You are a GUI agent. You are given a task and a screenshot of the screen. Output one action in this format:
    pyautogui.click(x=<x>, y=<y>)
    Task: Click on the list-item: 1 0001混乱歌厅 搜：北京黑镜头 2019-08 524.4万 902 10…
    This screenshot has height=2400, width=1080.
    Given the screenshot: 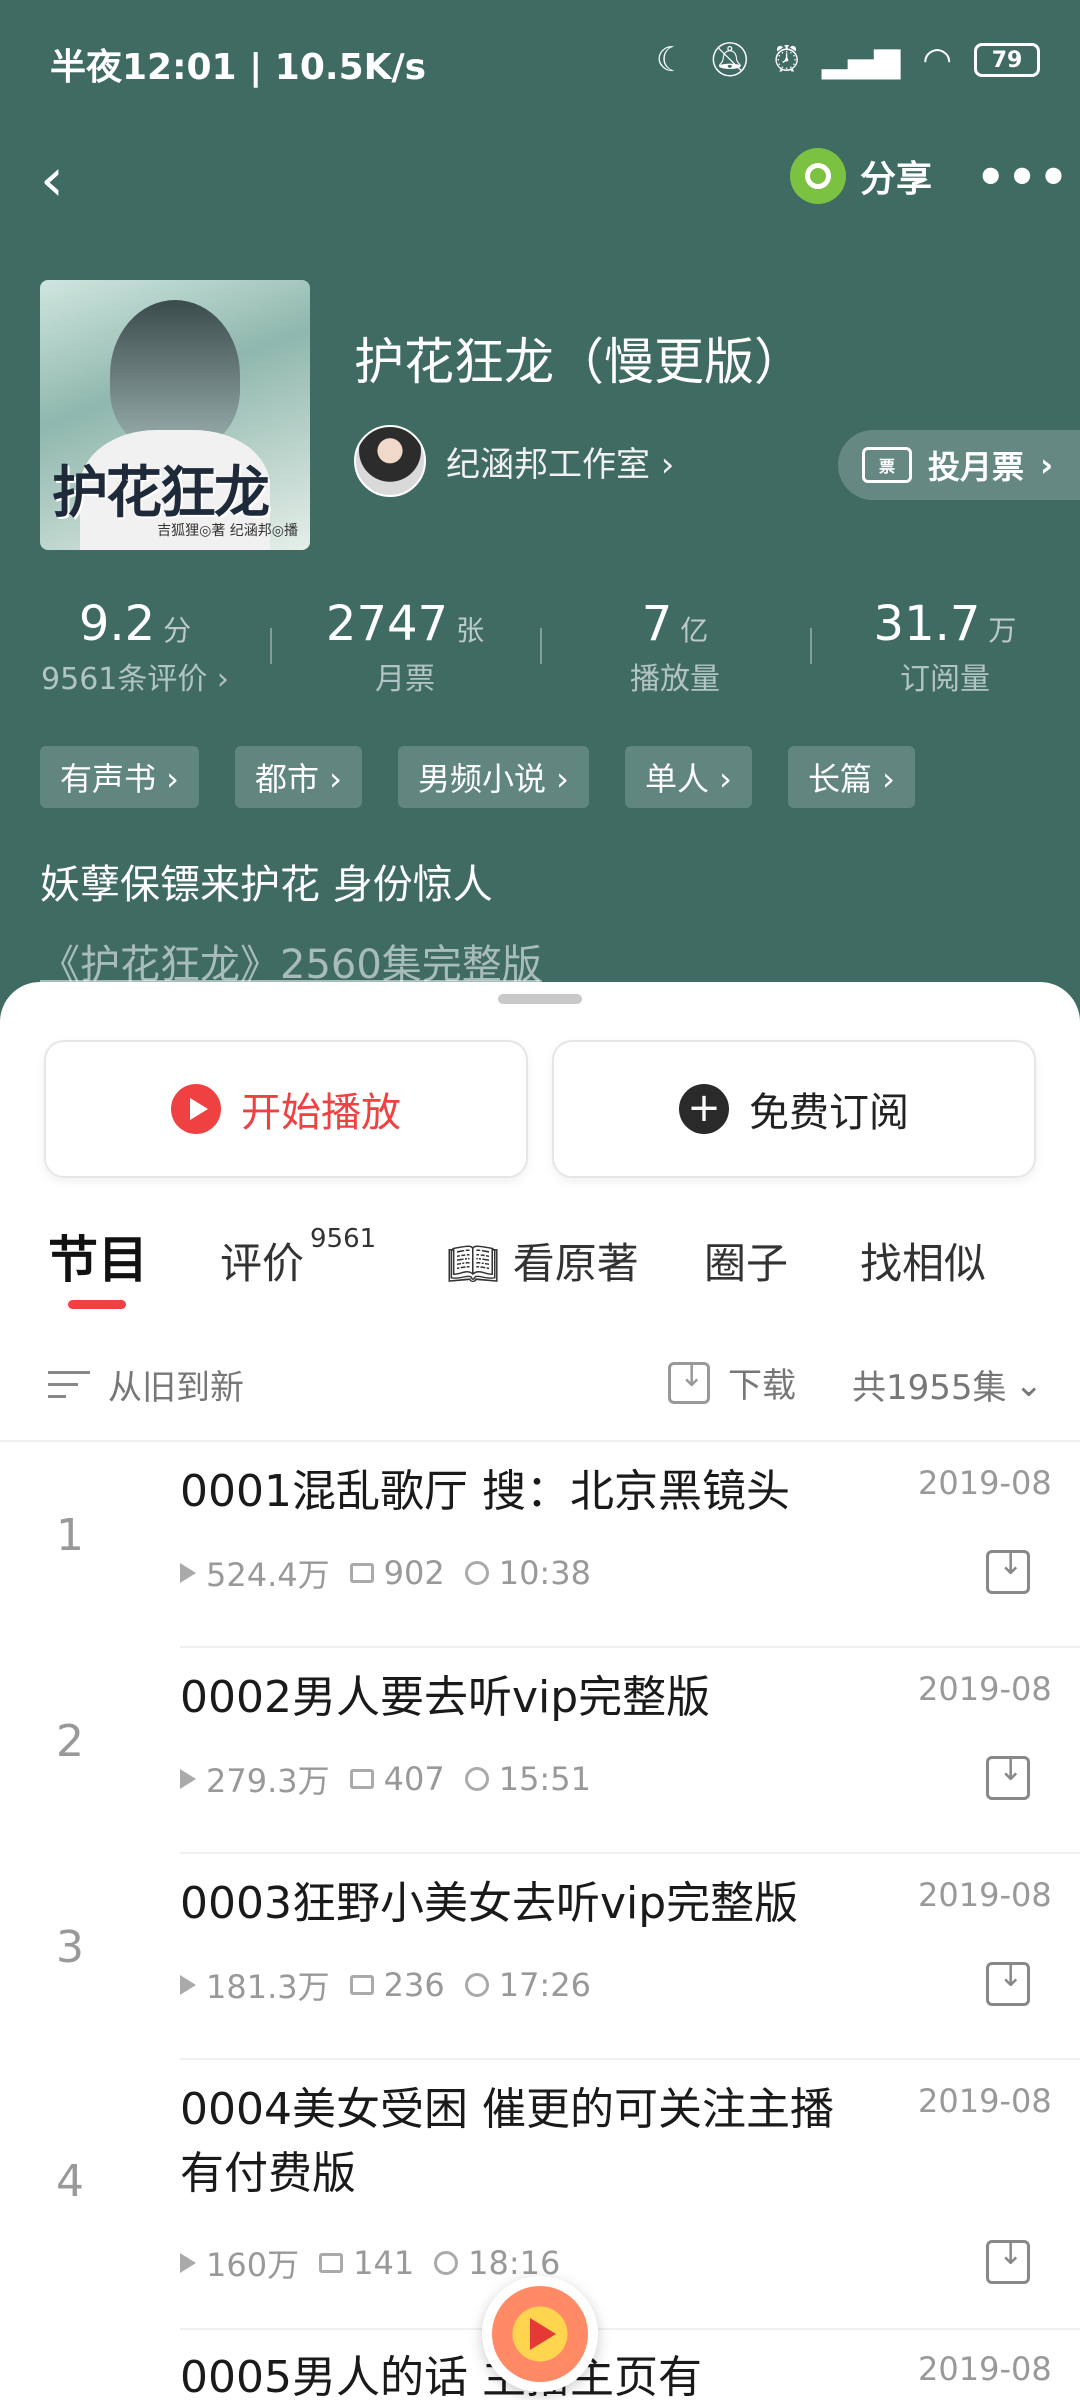 What is the action you would take?
    pyautogui.click(x=540, y=1545)
    